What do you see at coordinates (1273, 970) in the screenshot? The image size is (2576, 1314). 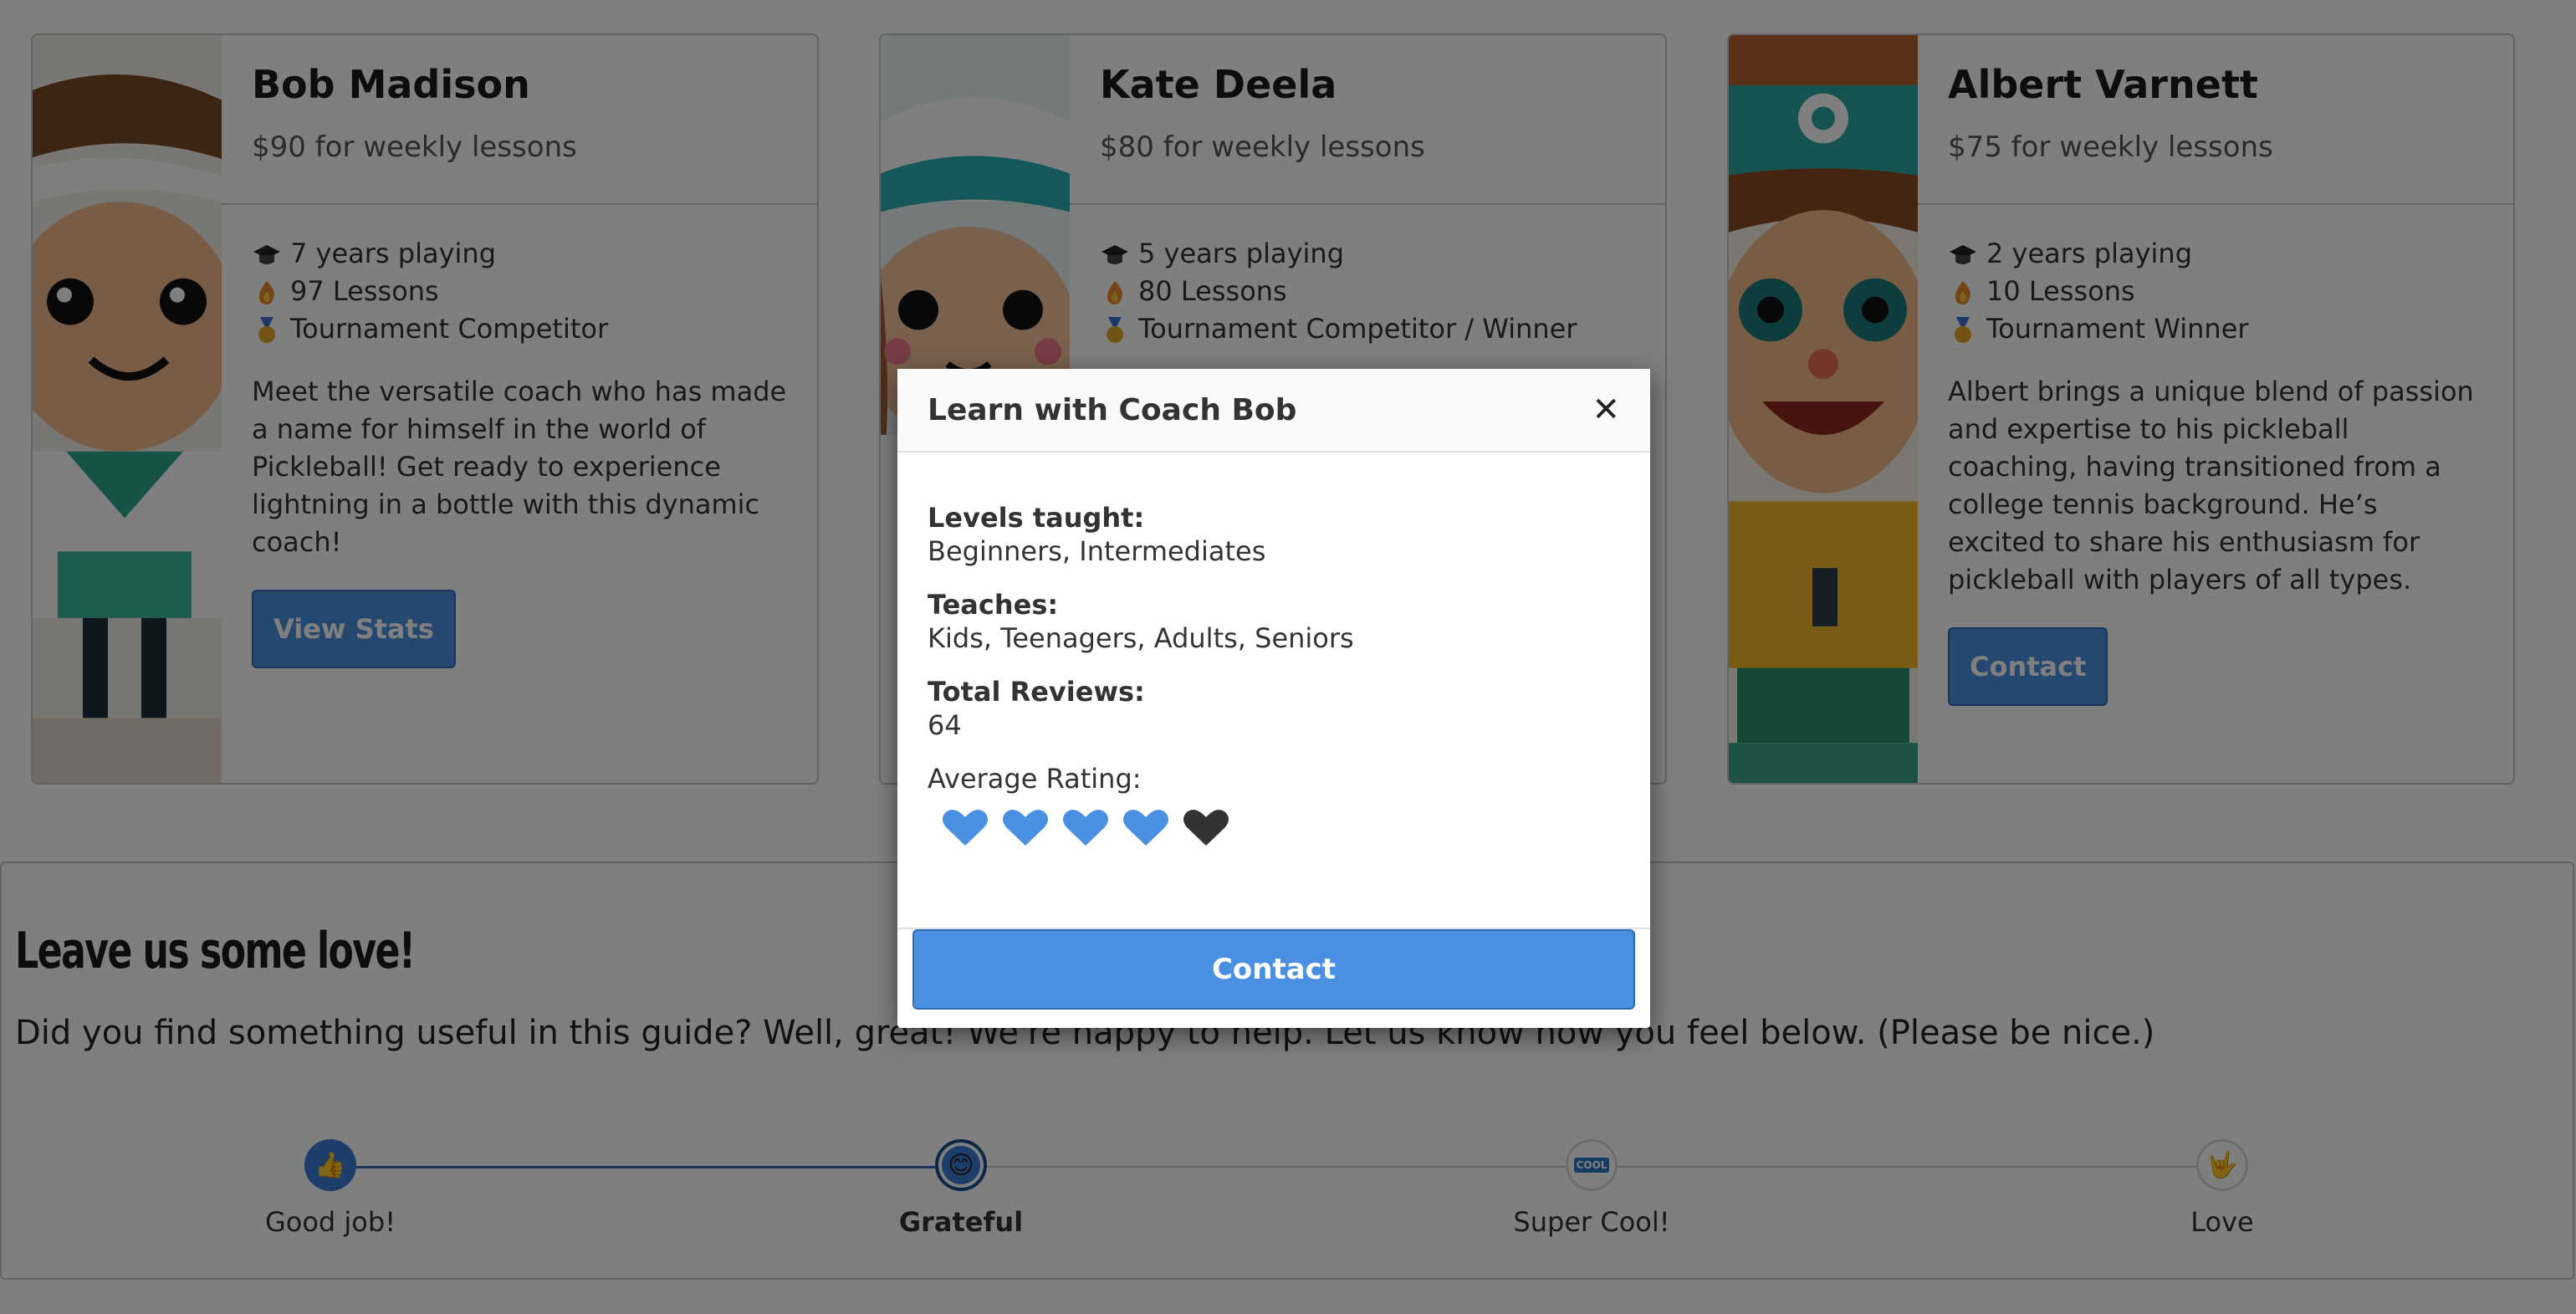 I see `modal-contact-button: Contact` at bounding box center [1273, 970].